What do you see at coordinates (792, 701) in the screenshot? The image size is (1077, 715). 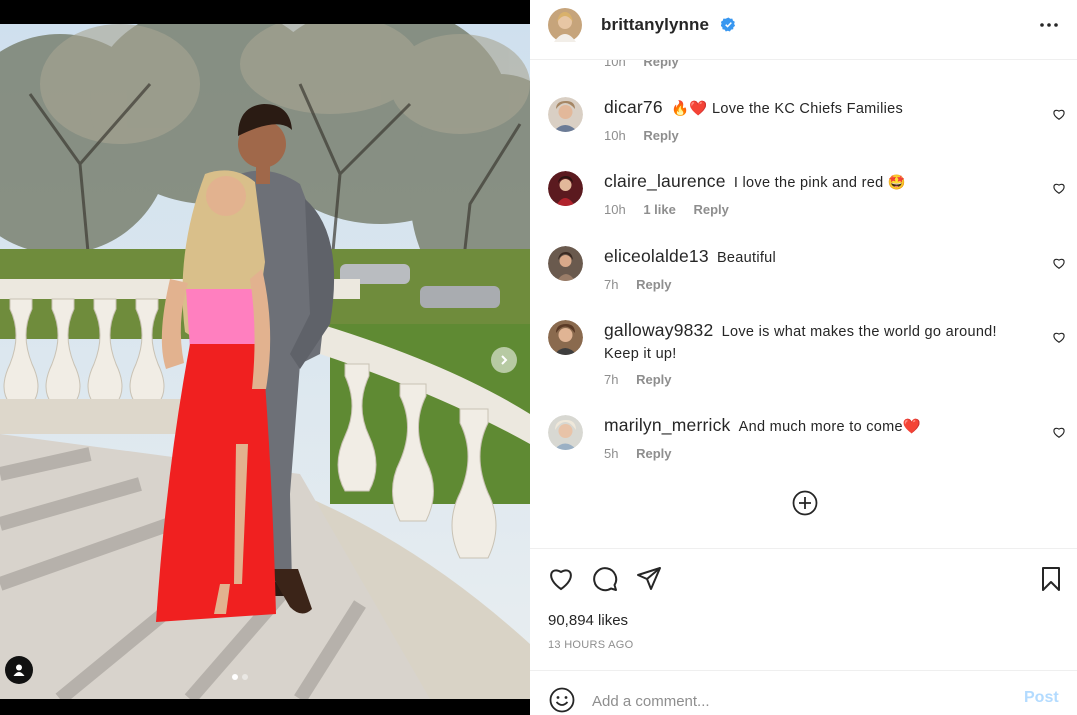 I see `comment-input` at bounding box center [792, 701].